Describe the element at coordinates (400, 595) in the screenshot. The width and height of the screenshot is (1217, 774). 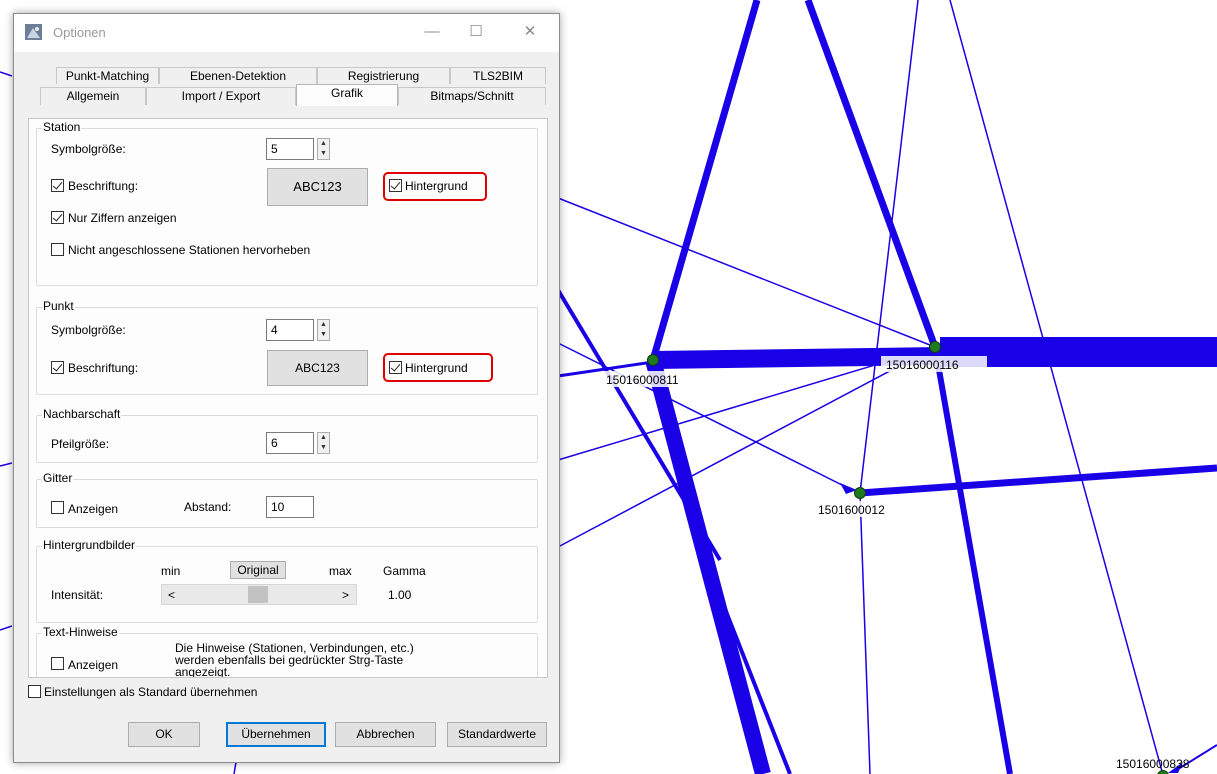
I see `gamma-value: 1.00` at that location.